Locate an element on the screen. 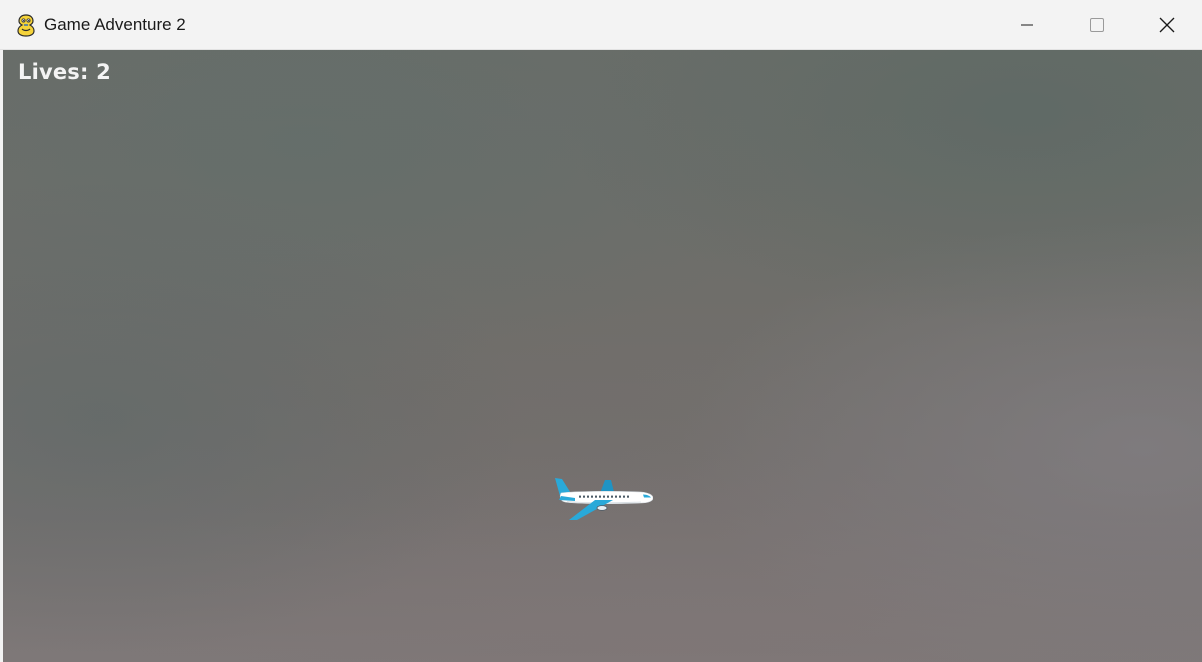 The image size is (1202, 662). close-icon is located at coordinates (1167, 24).